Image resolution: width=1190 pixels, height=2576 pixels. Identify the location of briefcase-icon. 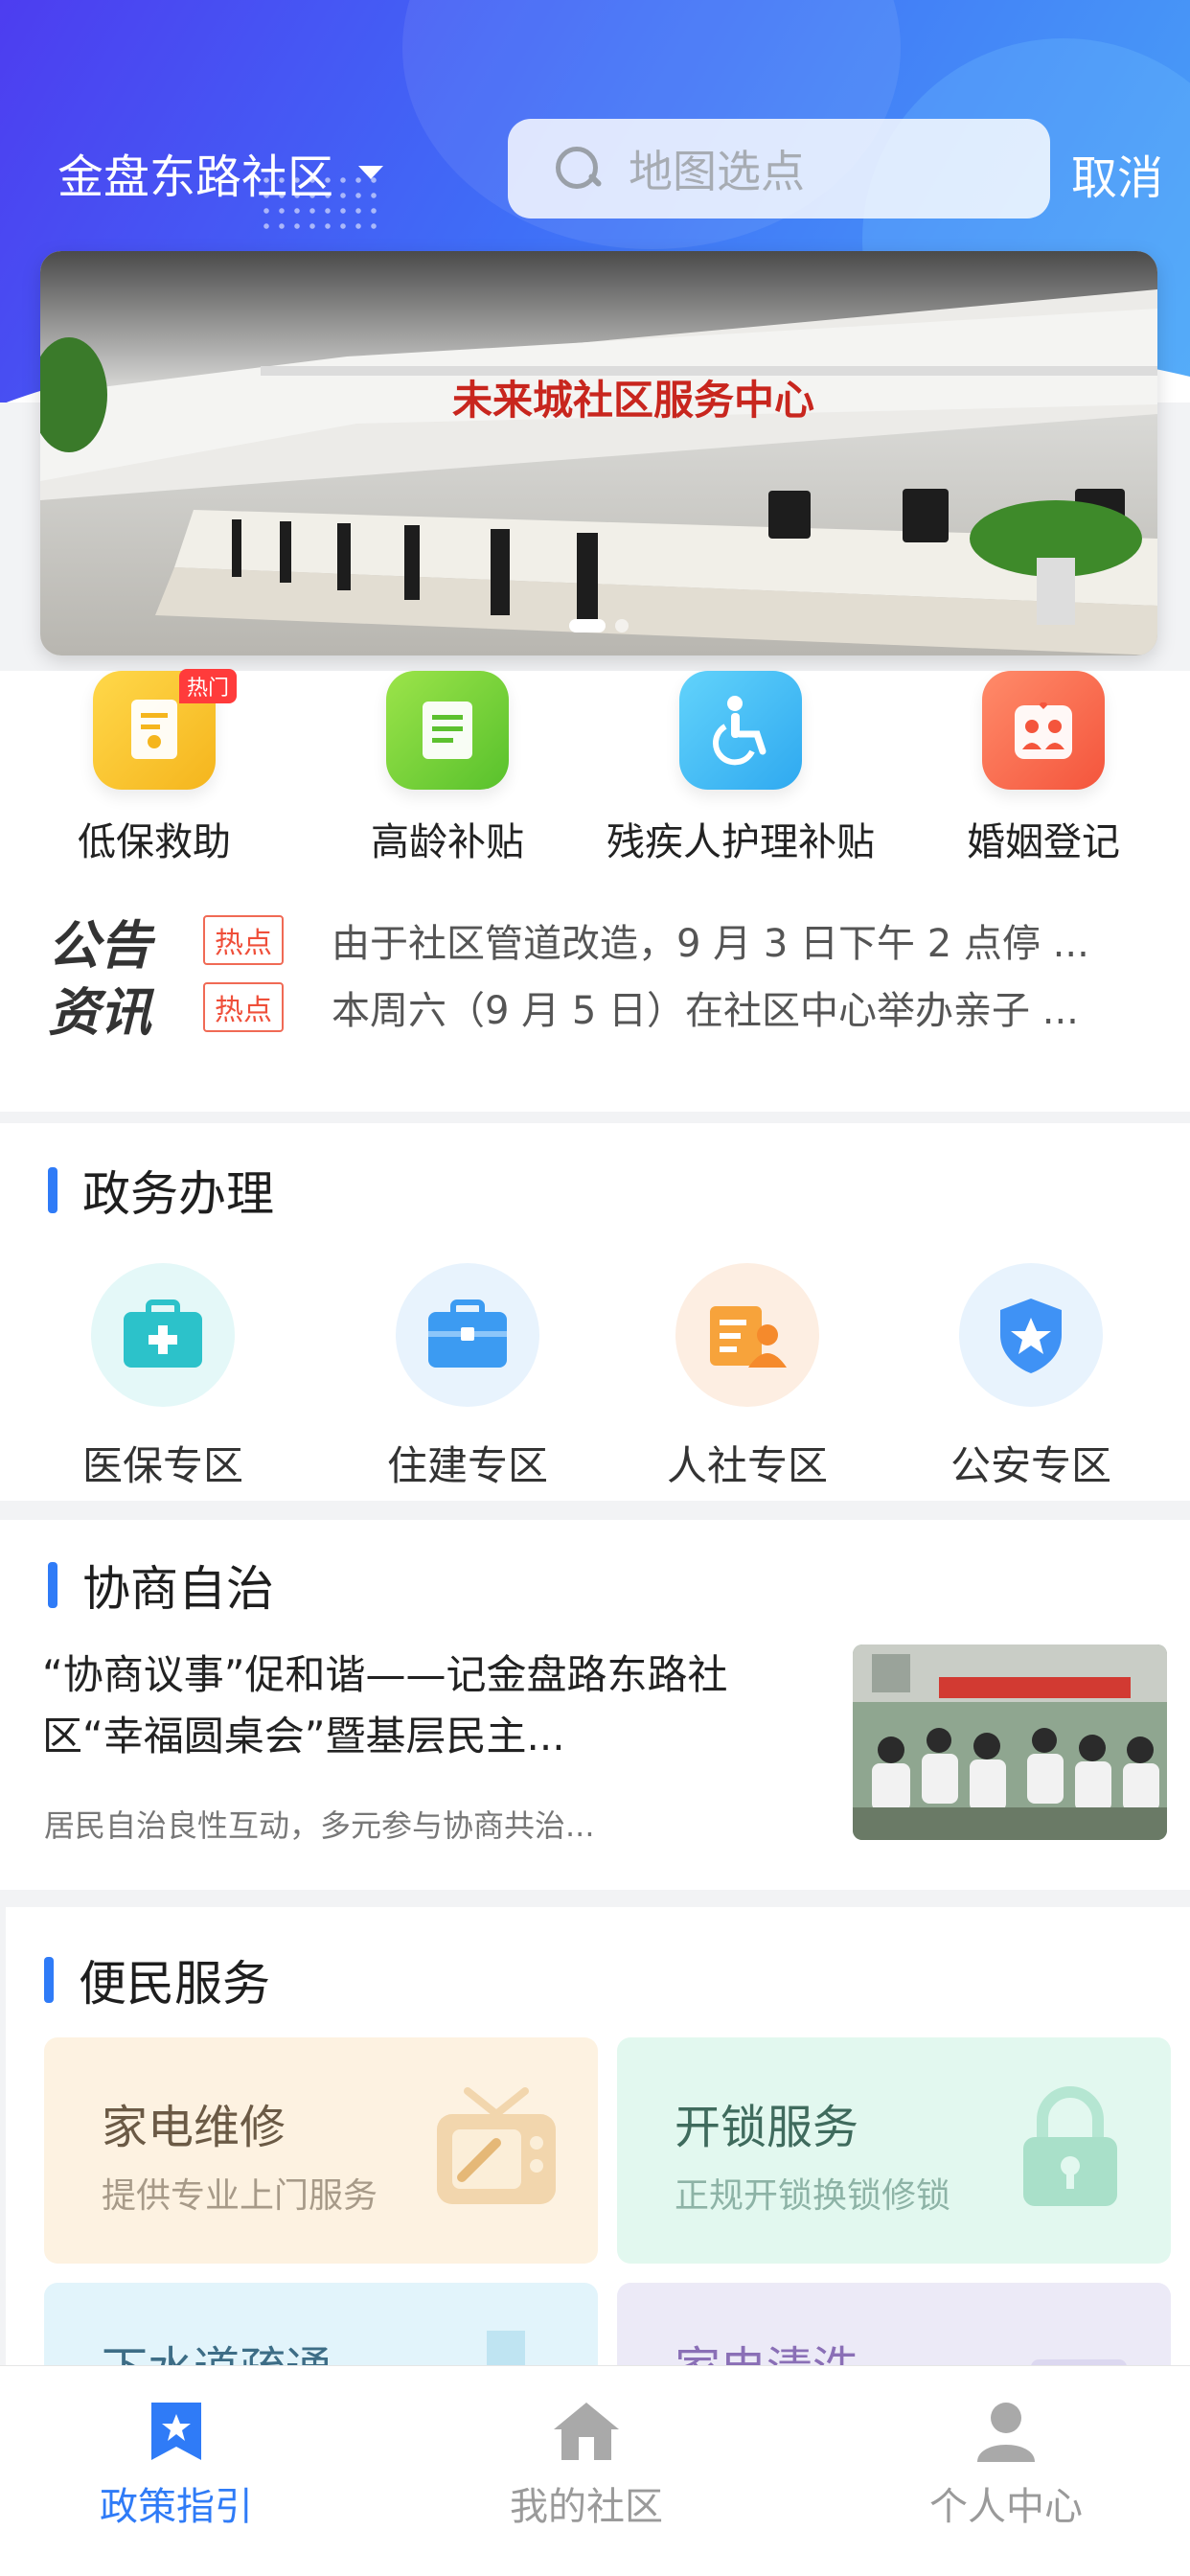
(468, 1335).